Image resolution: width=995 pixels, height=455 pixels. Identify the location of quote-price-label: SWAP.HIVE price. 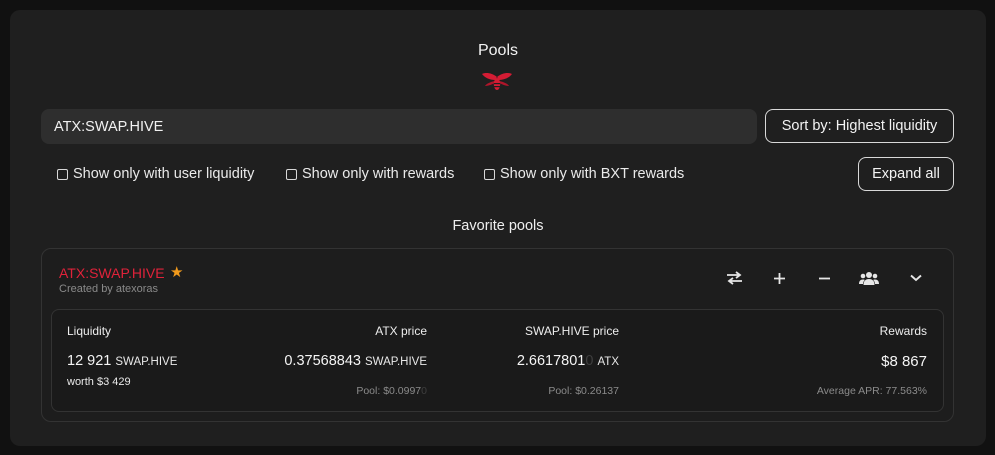
(571, 331).